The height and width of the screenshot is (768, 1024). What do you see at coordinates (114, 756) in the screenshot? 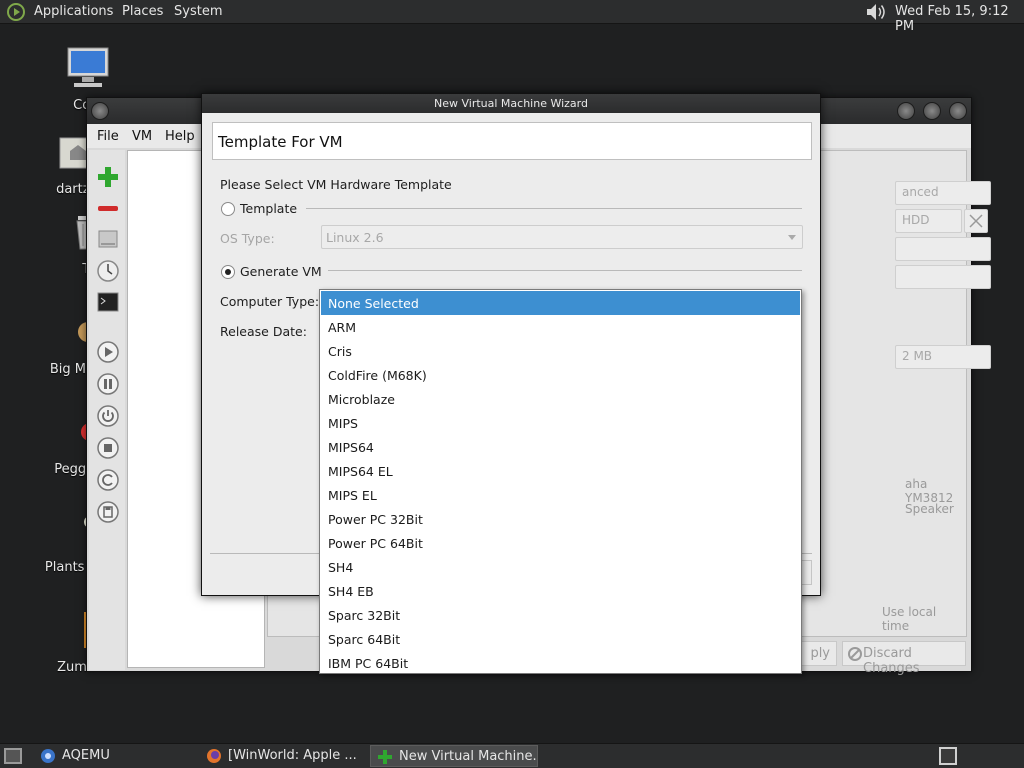
I see `task-aqemu: AQEMU` at bounding box center [114, 756].